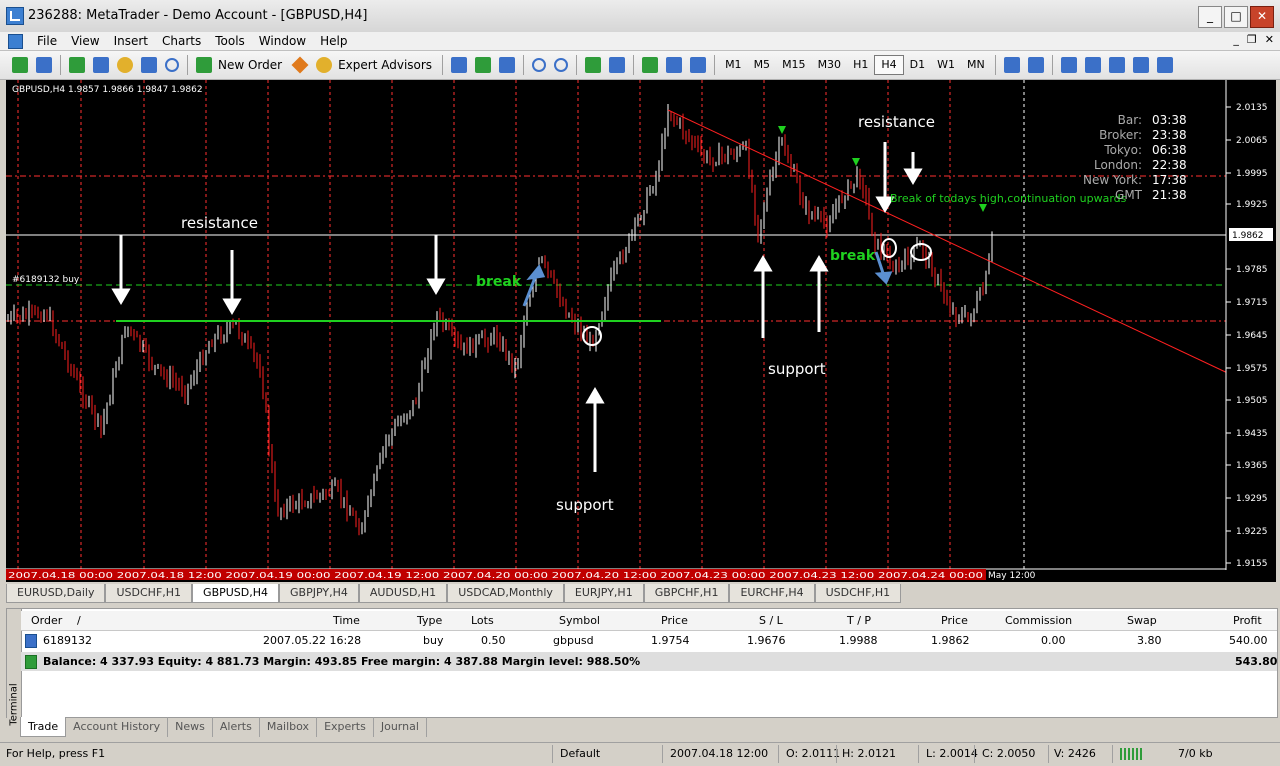 The height and width of the screenshot is (766, 1280). What do you see at coordinates (44, 65) in the screenshot?
I see `profiles-icon` at bounding box center [44, 65].